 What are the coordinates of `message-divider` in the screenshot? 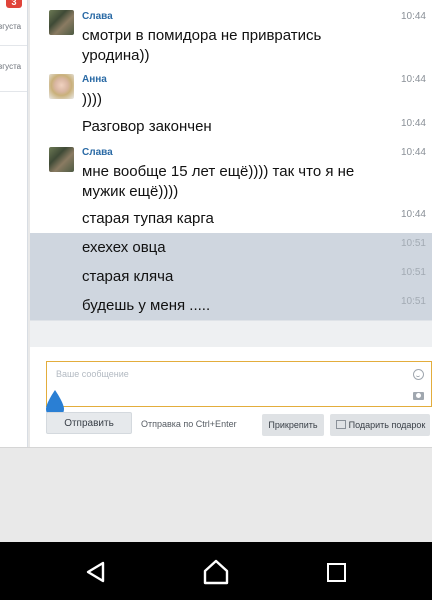 It's located at (231, 333).